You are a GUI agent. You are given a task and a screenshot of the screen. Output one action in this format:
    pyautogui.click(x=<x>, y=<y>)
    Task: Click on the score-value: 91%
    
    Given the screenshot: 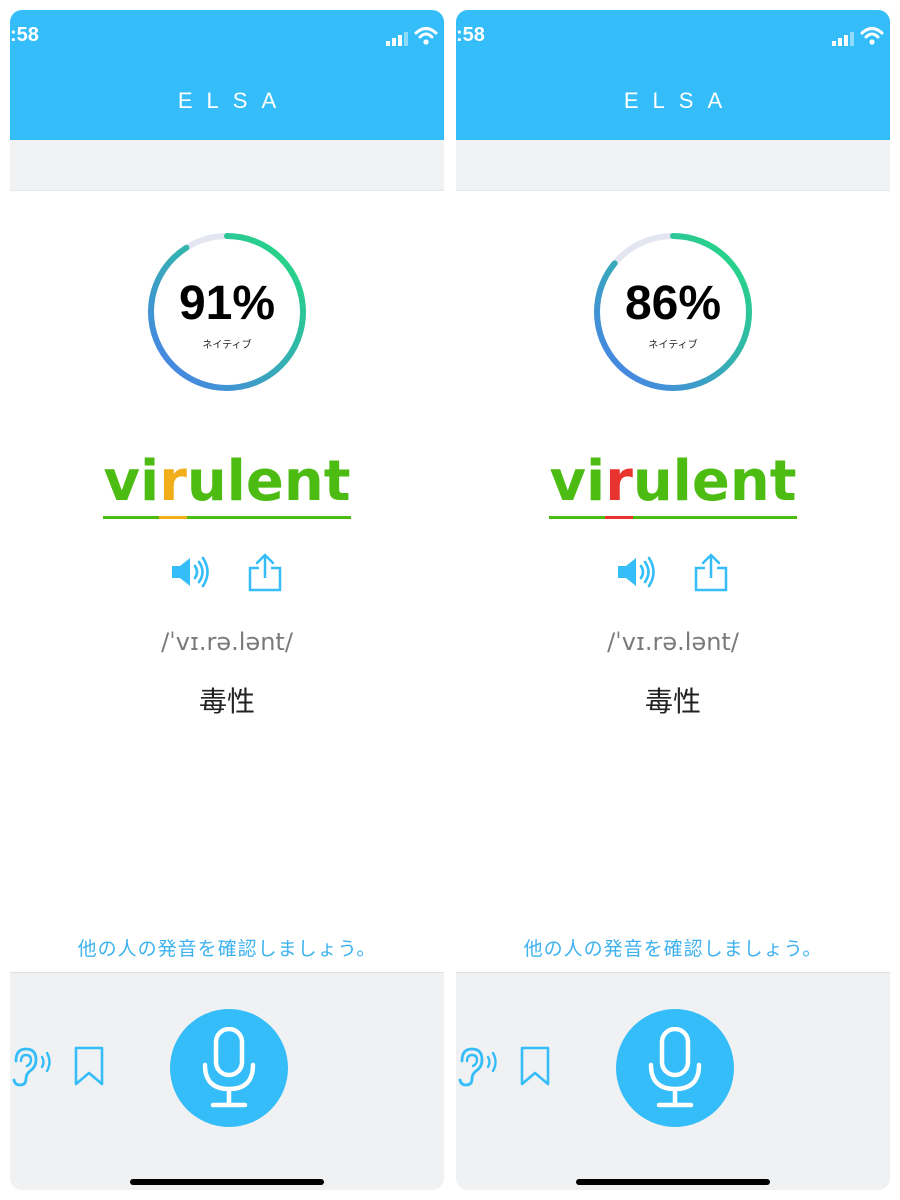 What is the action you would take?
    pyautogui.click(x=227, y=303)
    